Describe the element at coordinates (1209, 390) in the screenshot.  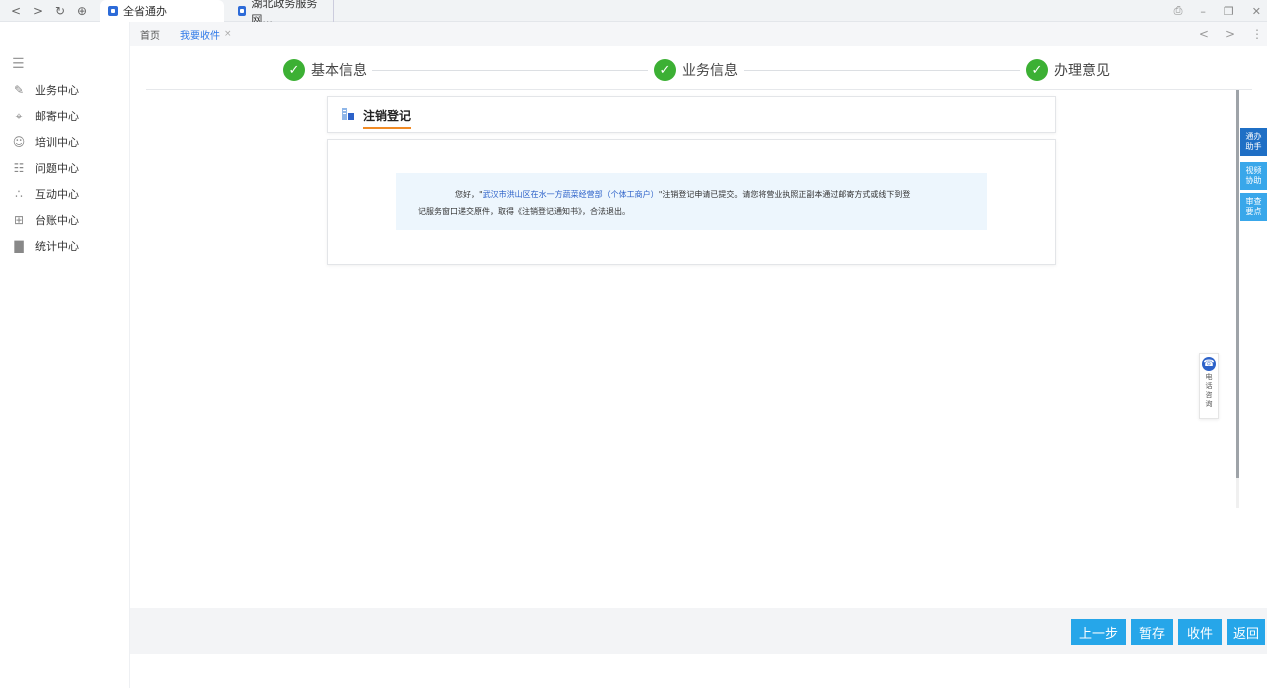
I see `phone-consult-label: 电话咨询` at that location.